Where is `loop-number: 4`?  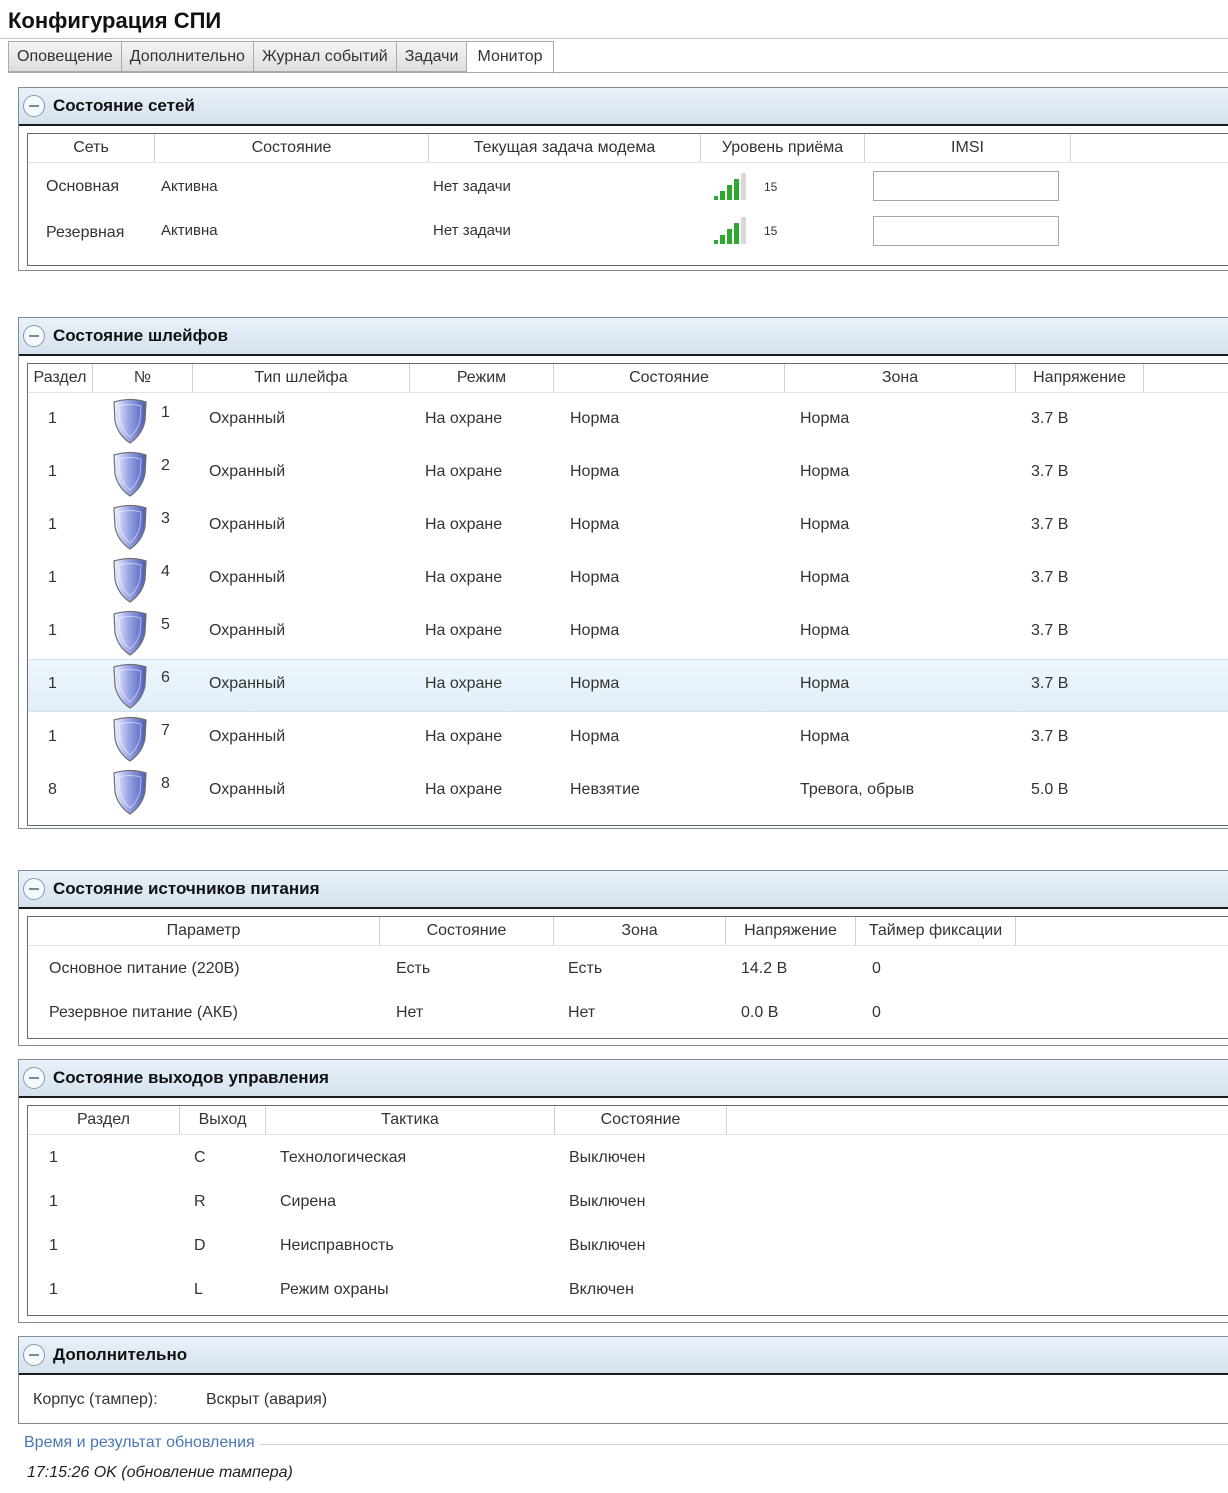
loop-number: 4 is located at coordinates (165, 571).